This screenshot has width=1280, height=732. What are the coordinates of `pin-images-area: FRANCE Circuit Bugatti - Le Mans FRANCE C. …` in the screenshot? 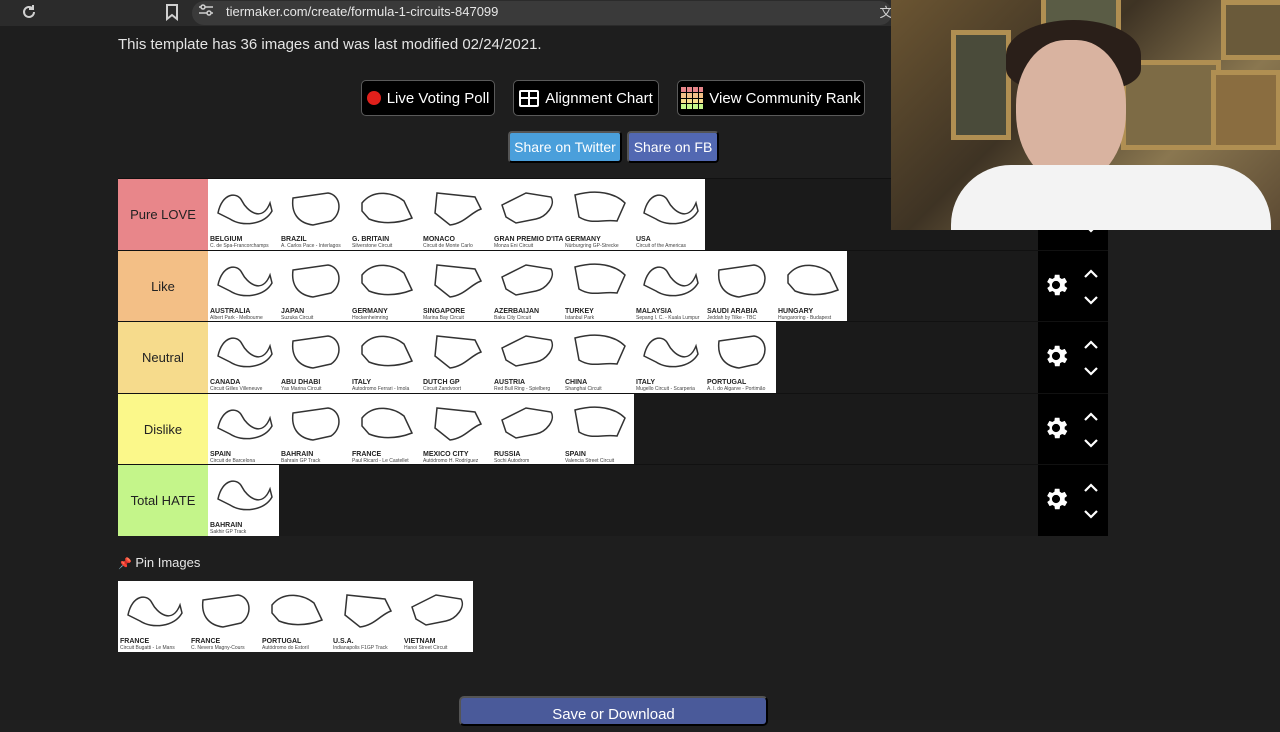 It's located at (295, 616).